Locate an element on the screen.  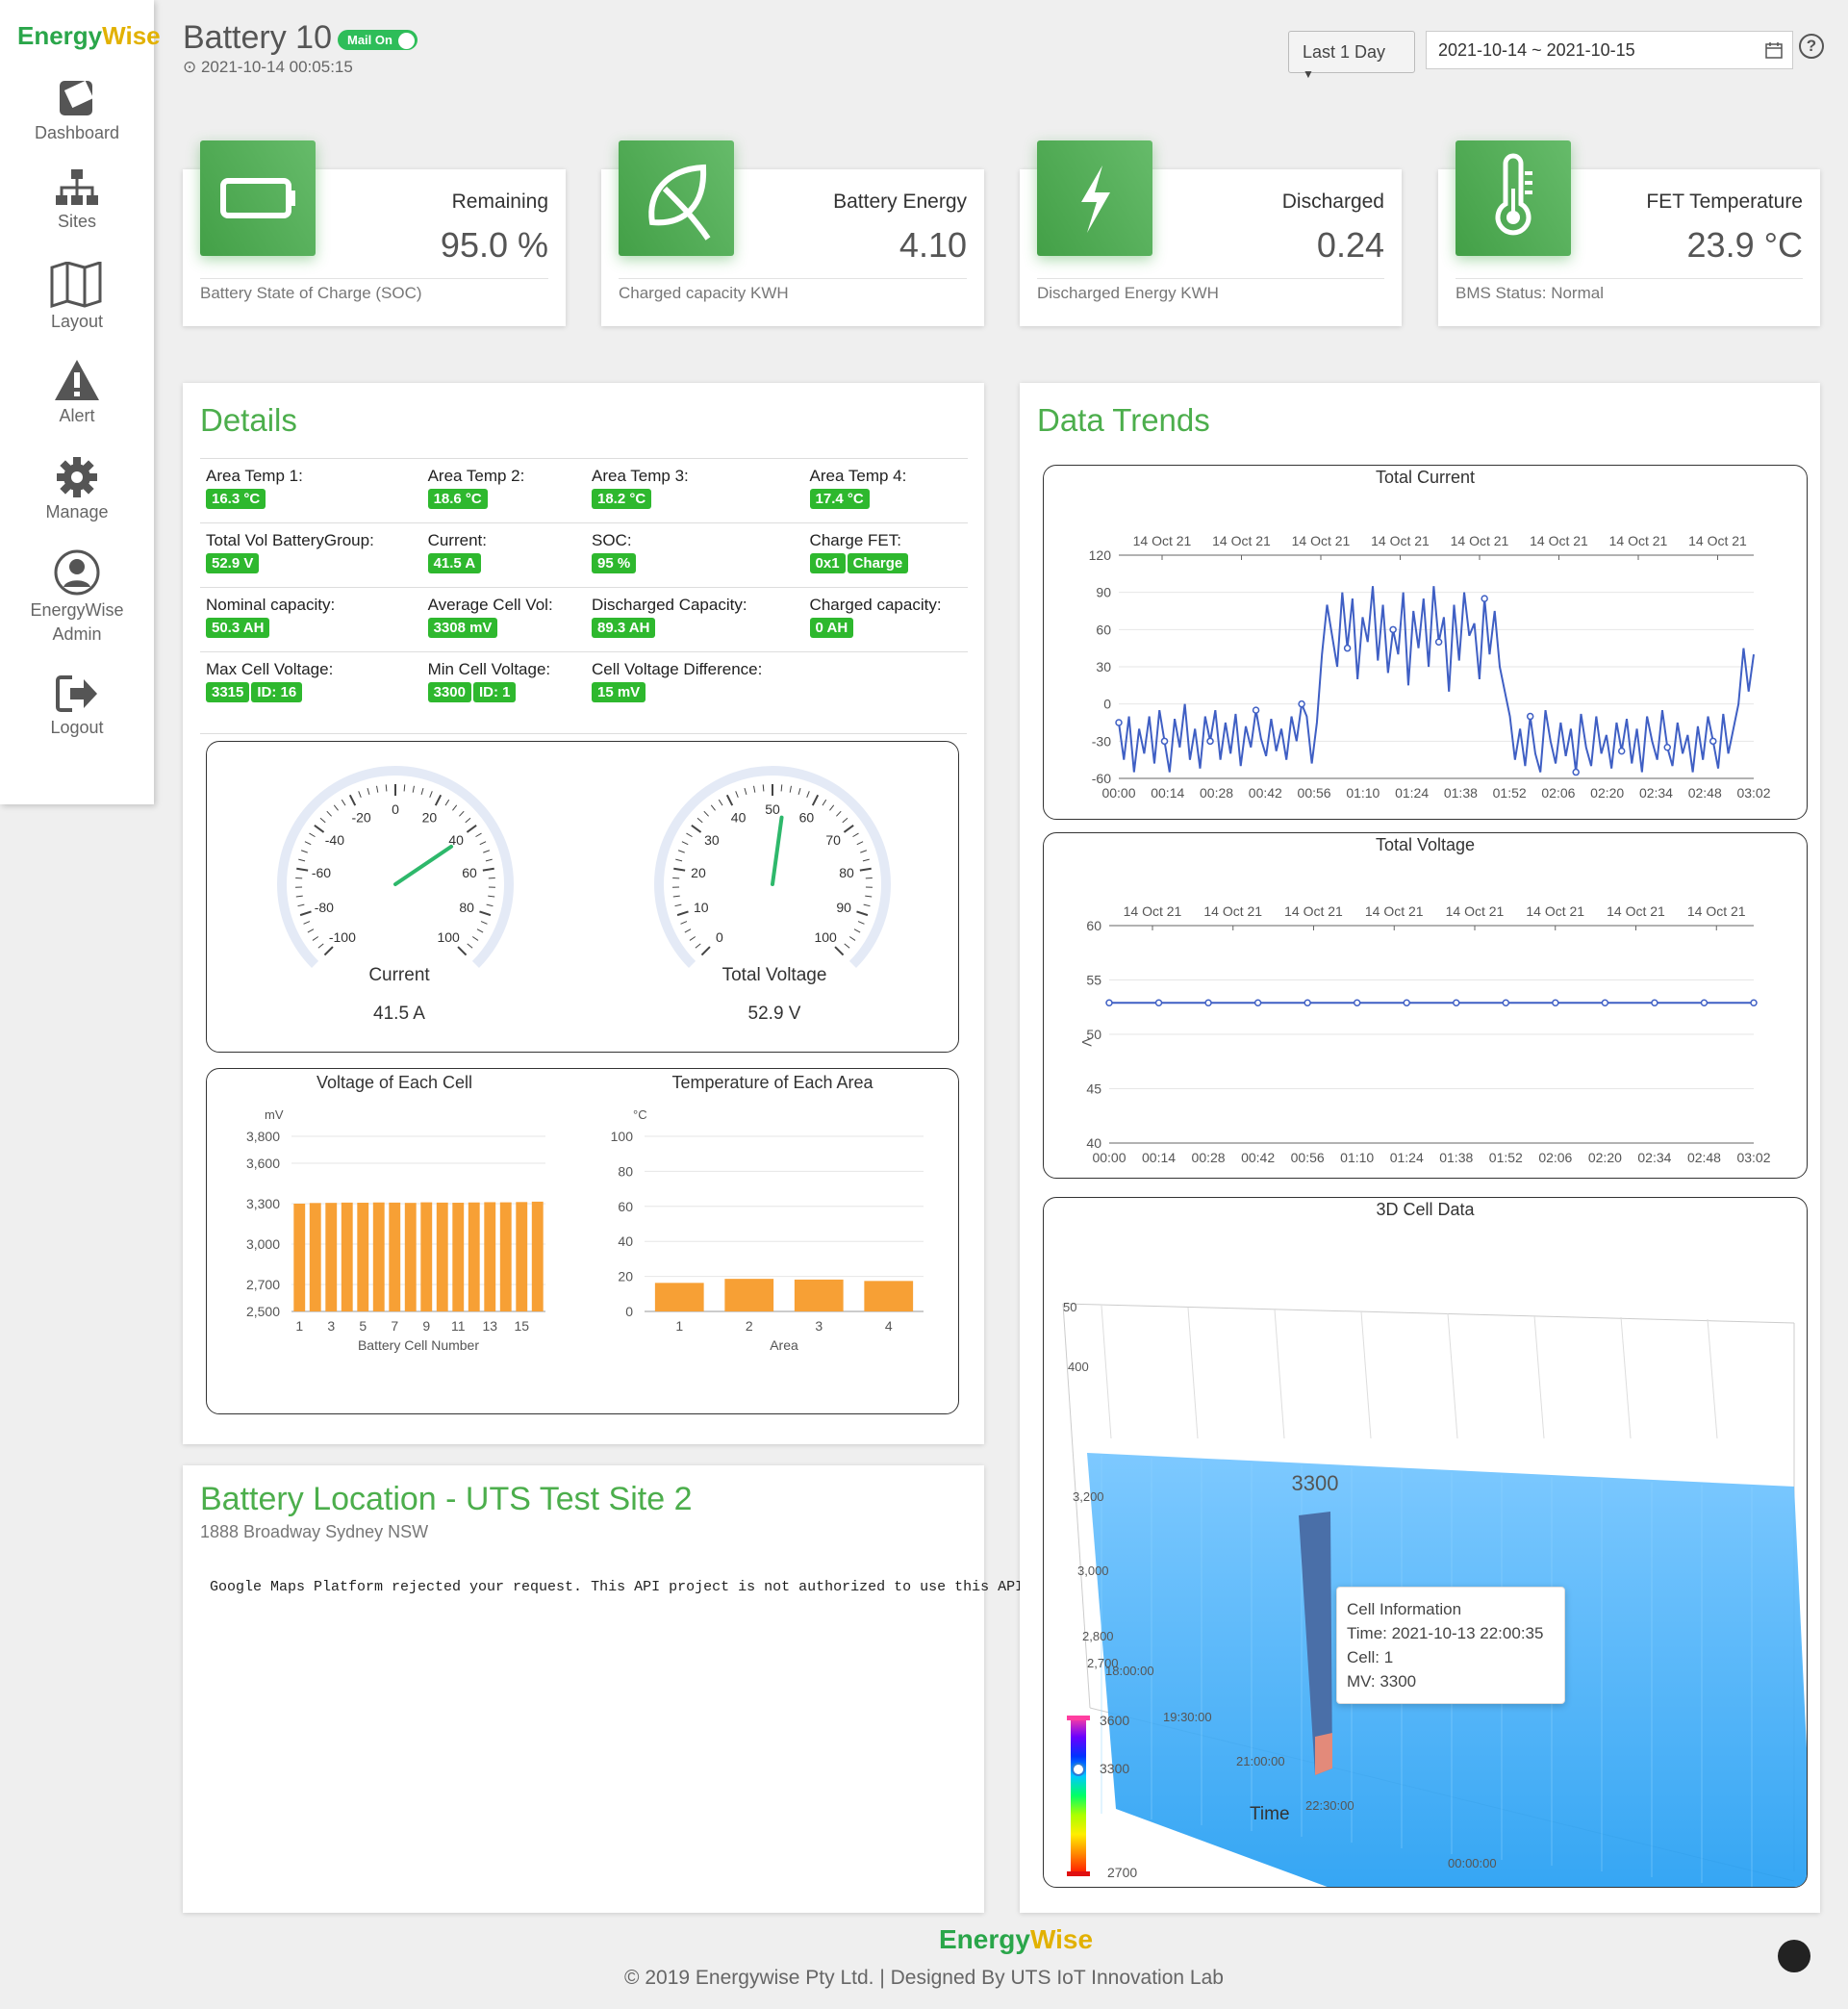
sidebar-item-dashboard: Dashboard is located at coordinates (77, 109).